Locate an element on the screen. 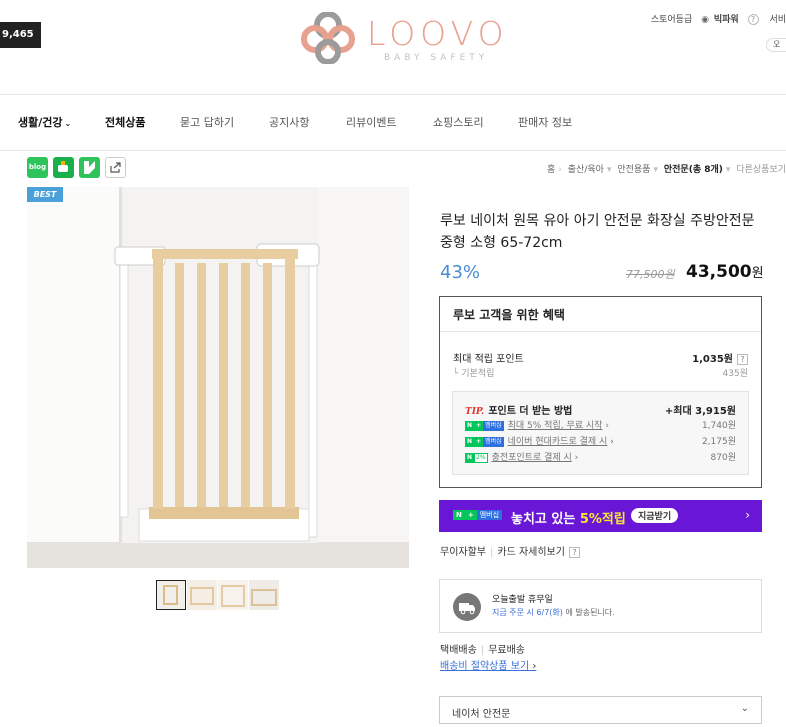 The width and height of the screenshot is (786, 727). store-logo: LOOVO BABY SAFETY is located at coordinates (415, 38).